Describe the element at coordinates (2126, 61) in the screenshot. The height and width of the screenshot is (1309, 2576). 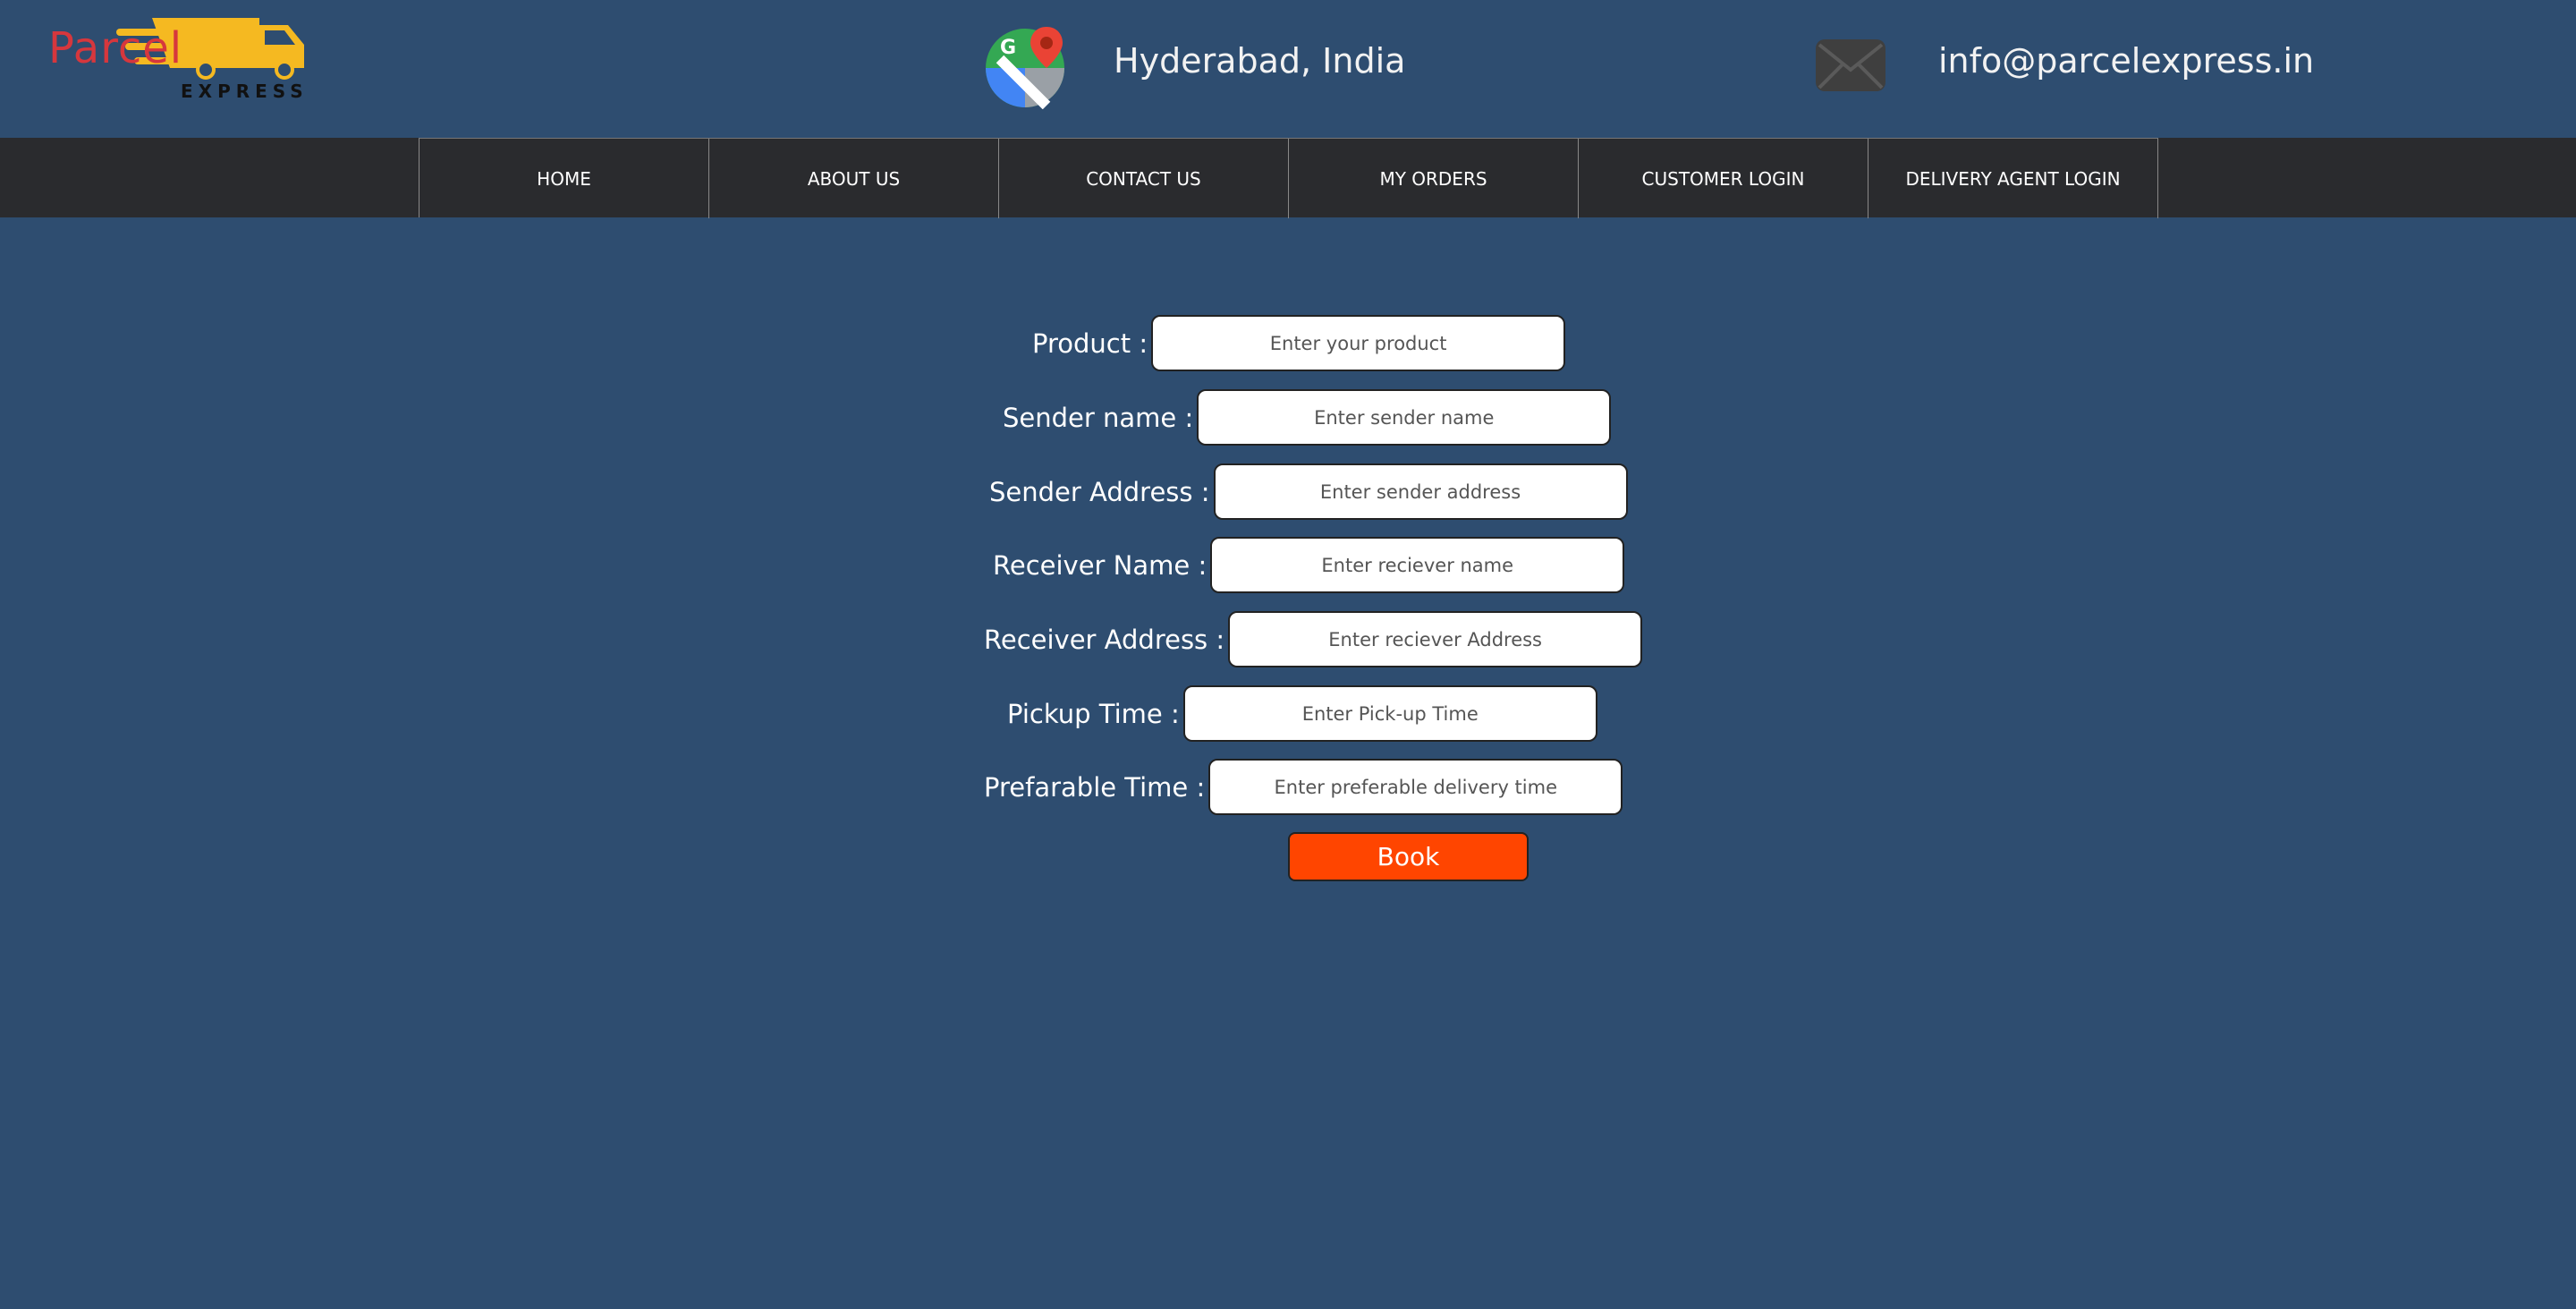
I see `contact-email: info@parcelexpress.in` at that location.